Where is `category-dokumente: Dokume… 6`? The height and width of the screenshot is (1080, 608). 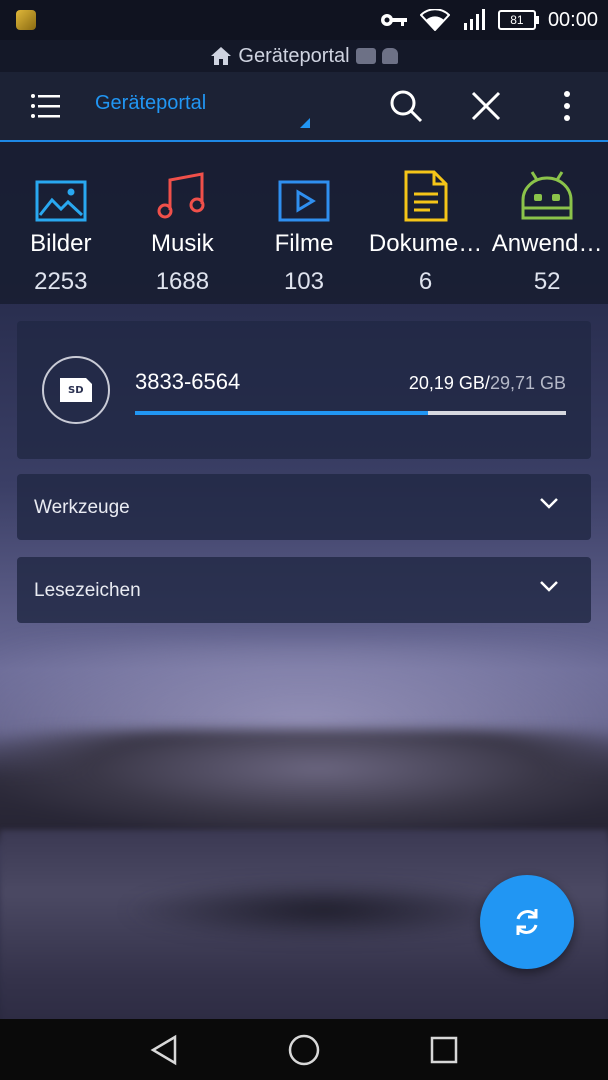
category-dokumente: Dokume… 6 is located at coordinates (426, 223).